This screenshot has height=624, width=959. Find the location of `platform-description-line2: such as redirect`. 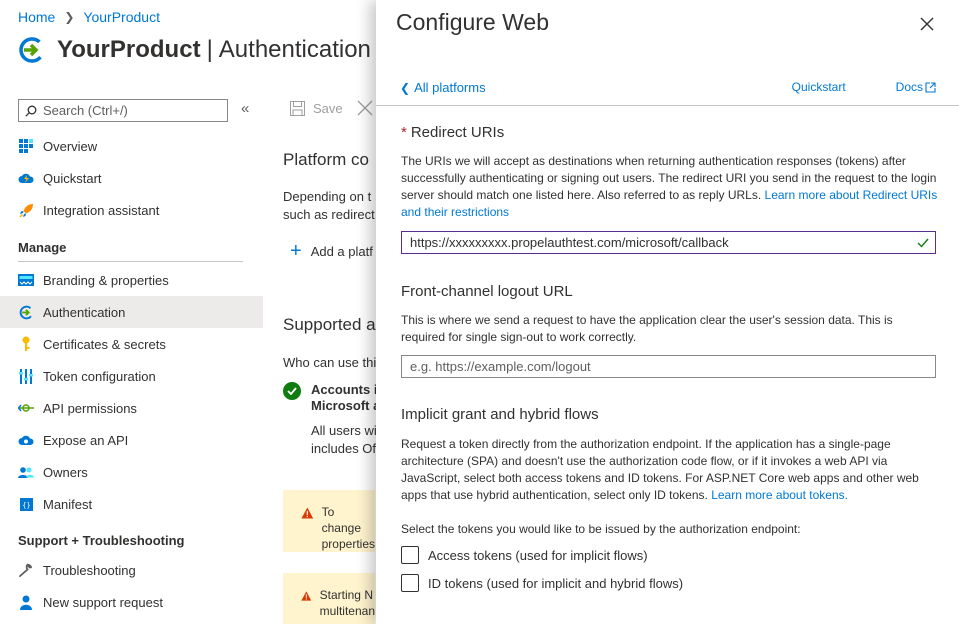

platform-description-line2: such as redirect is located at coordinates (329, 214).